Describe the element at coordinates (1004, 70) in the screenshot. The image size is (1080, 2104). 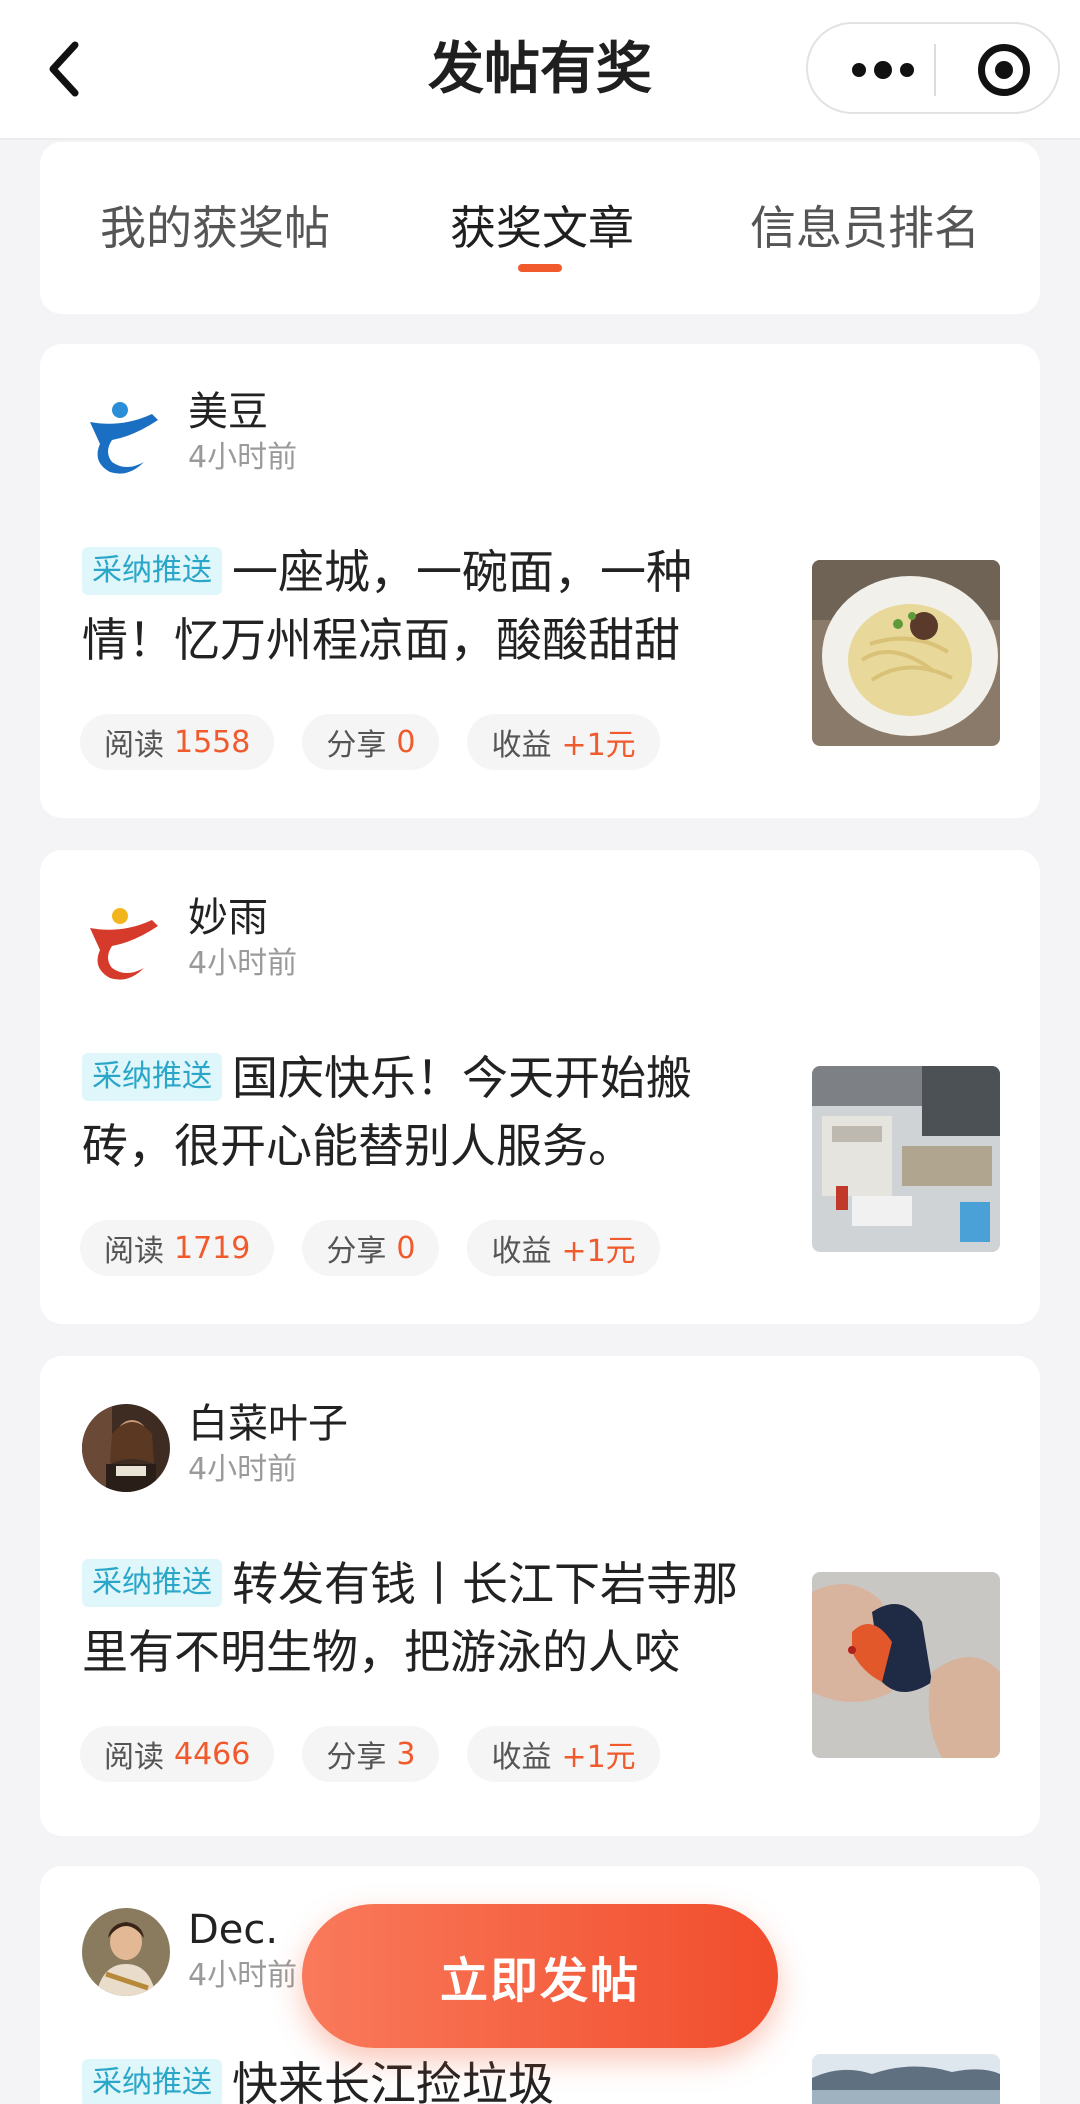
I see `close-target-icon` at that location.